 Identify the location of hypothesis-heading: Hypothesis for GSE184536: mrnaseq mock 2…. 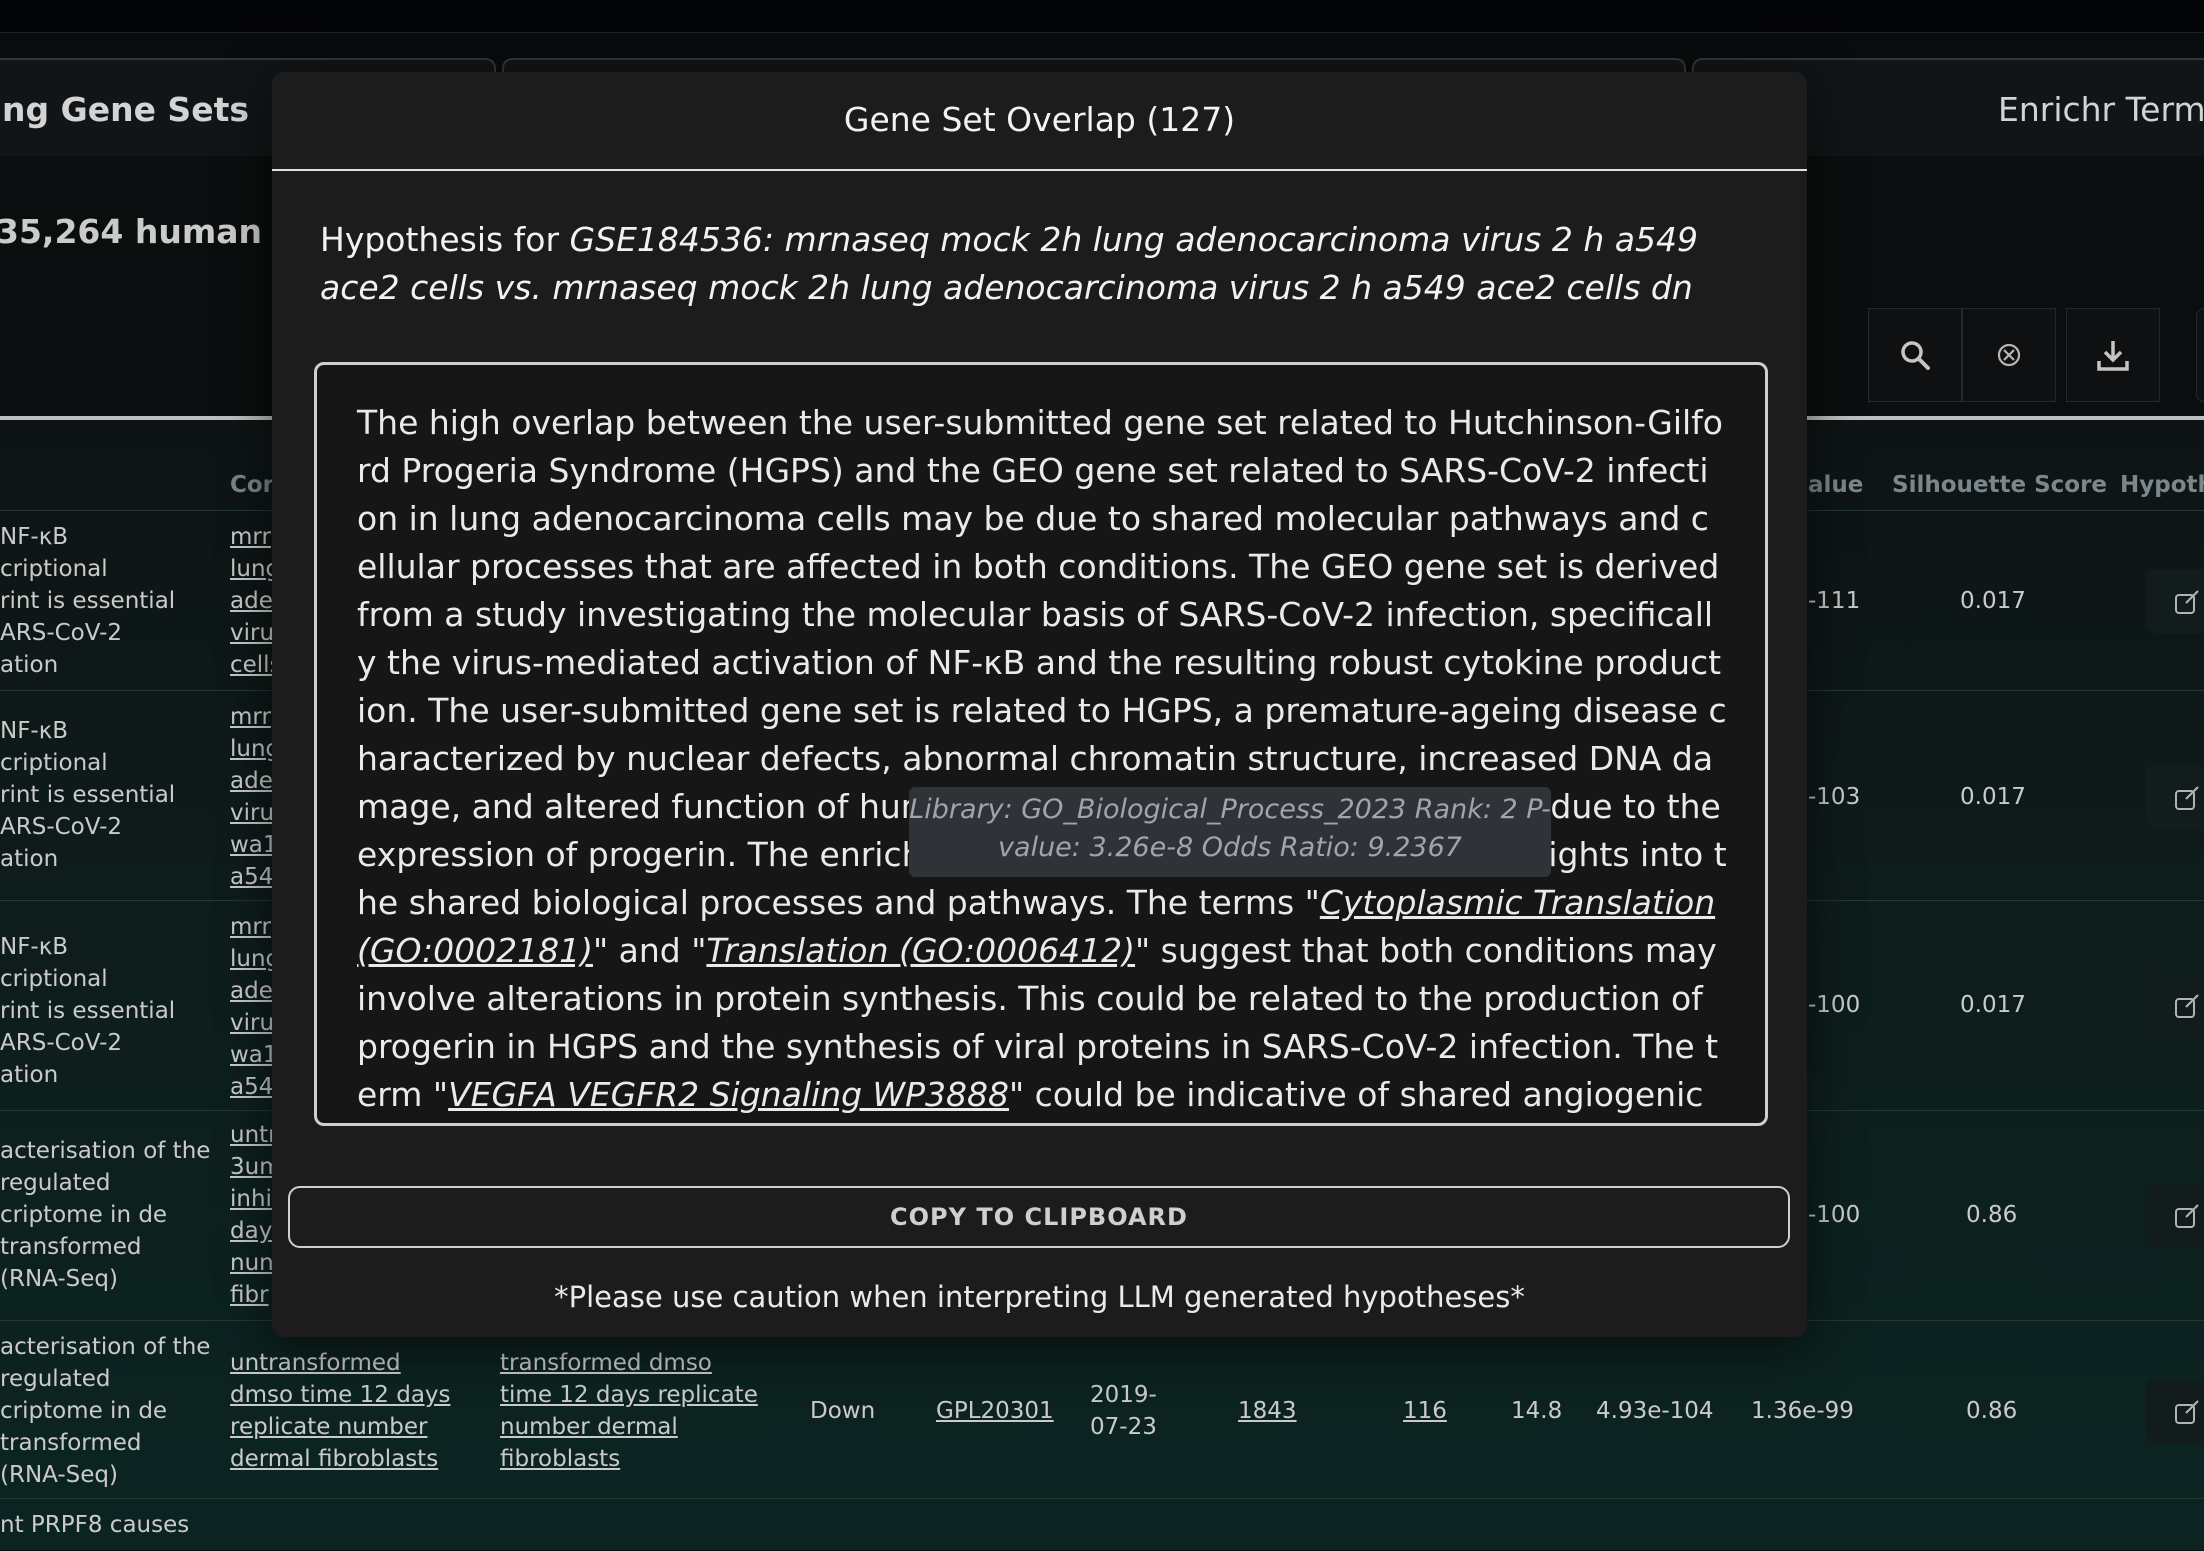
(1009, 263).